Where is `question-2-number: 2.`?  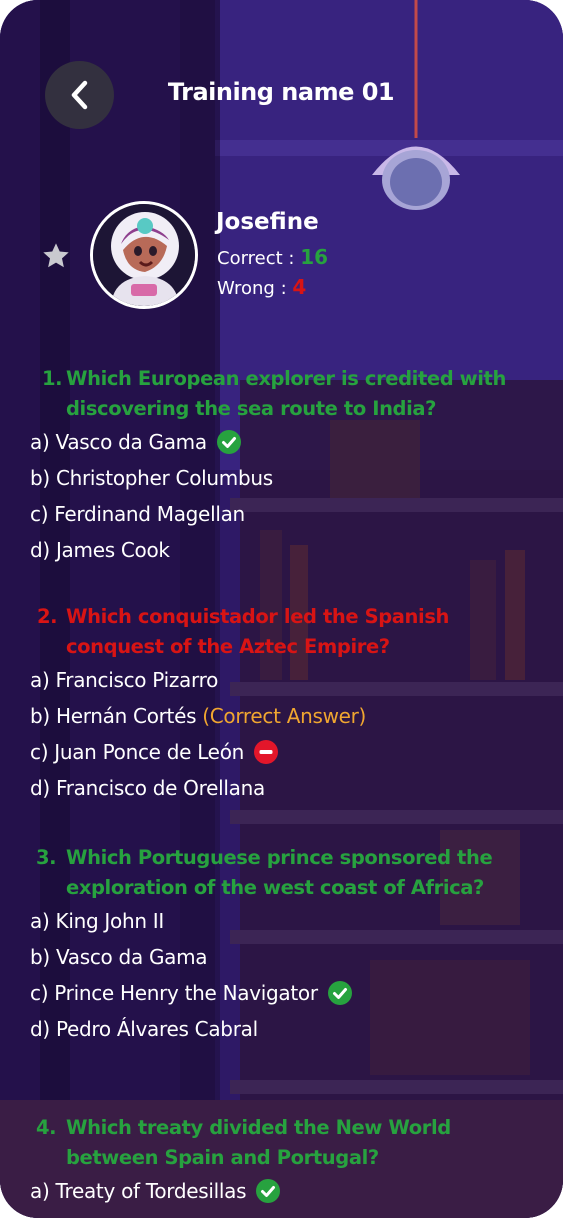 question-2-number: 2. is located at coordinates (47, 616).